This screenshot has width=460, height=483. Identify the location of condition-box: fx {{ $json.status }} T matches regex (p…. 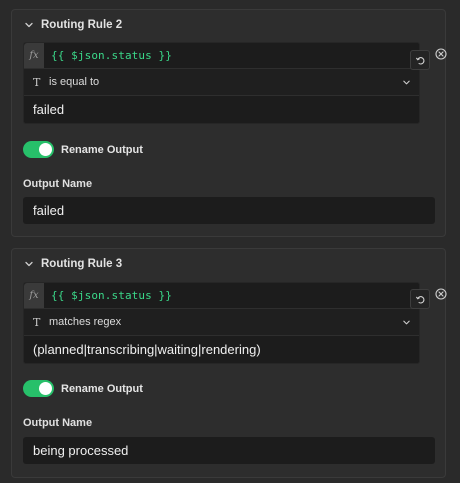
(221, 323).